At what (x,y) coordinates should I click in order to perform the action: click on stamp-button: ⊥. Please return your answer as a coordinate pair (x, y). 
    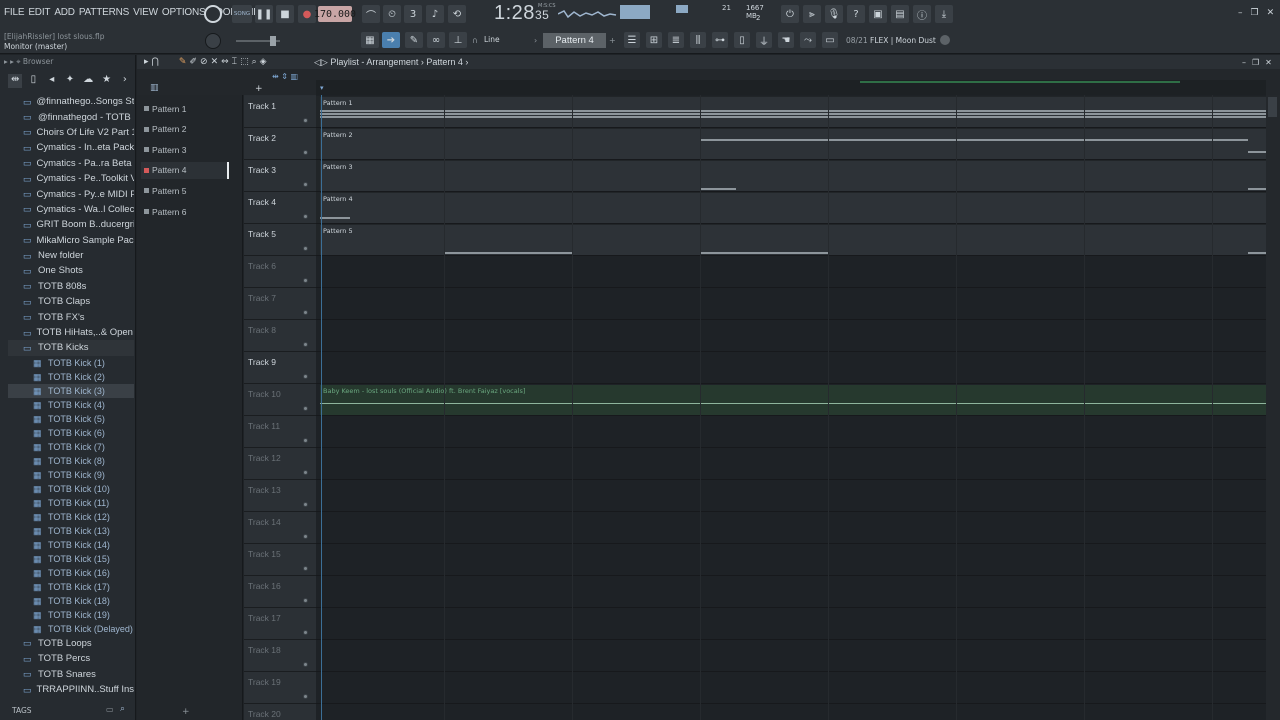
    Looking at the image, I should click on (458, 40).